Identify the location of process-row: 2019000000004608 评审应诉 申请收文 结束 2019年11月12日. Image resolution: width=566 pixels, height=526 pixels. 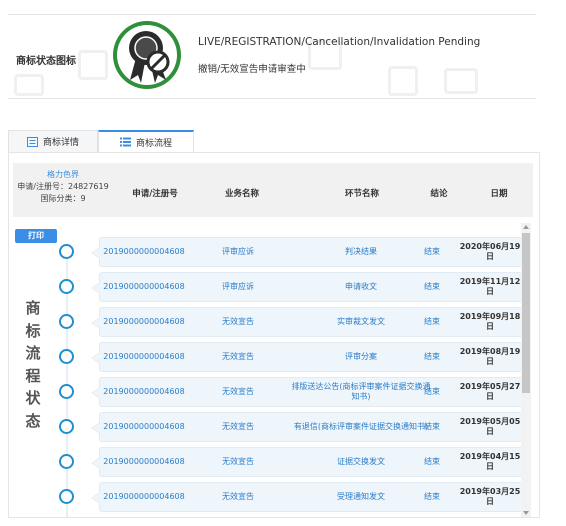
(307, 287).